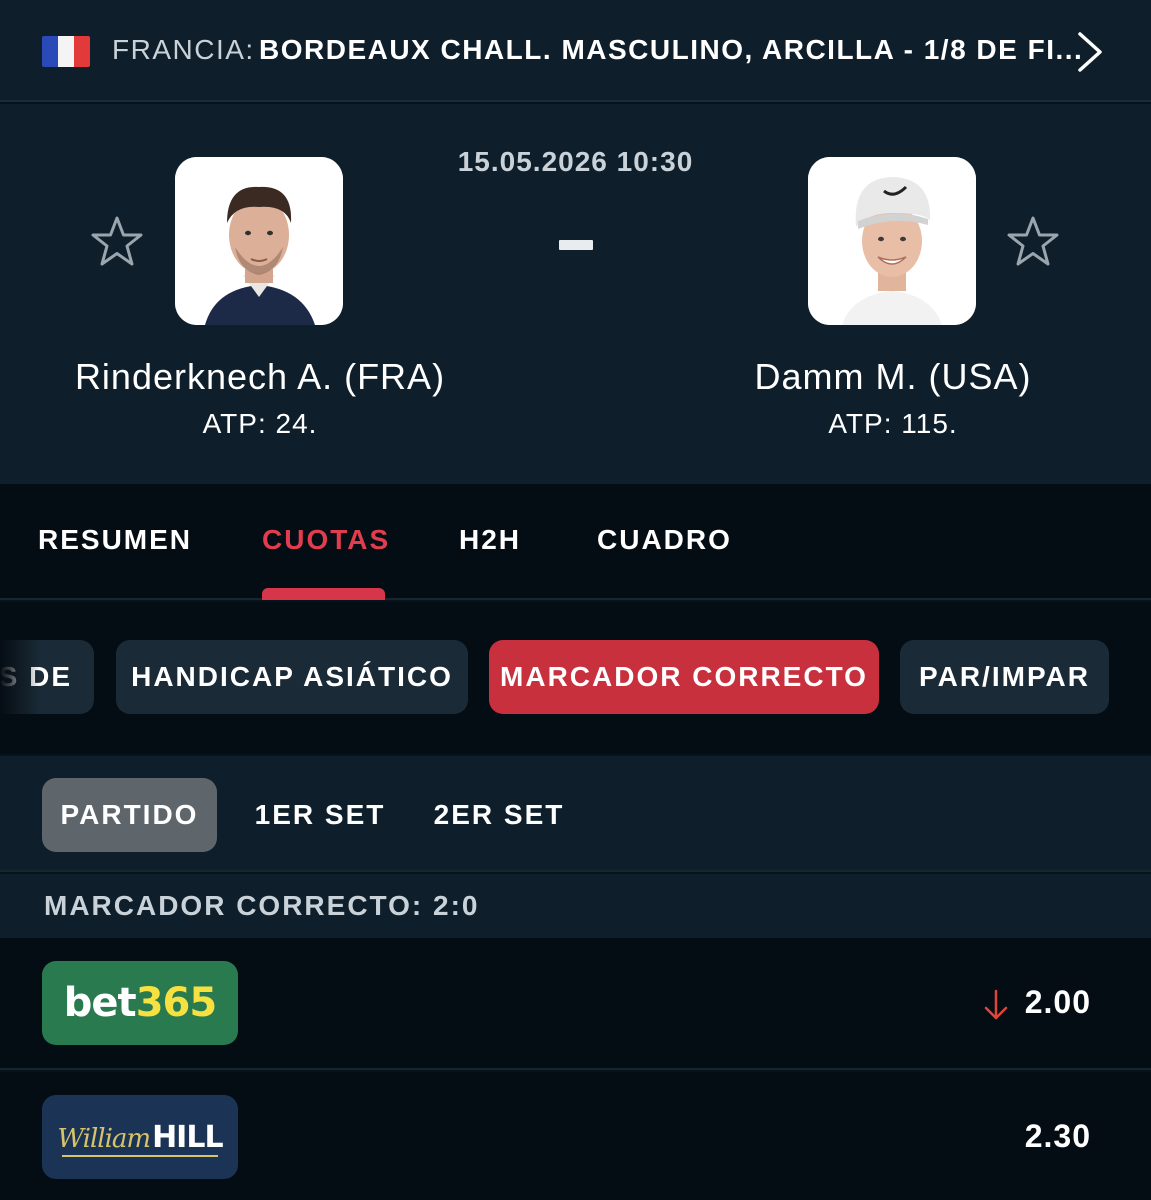 This screenshot has width=1151, height=1200. What do you see at coordinates (326, 540) in the screenshot?
I see `tab-cuotas: CUOTAS` at bounding box center [326, 540].